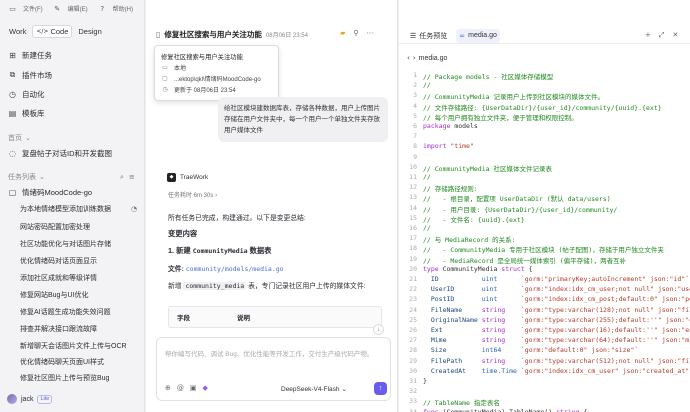 This screenshot has width=690, height=412. I want to click on task-item: 优化情绪码对话页面显示, so click(79, 262).